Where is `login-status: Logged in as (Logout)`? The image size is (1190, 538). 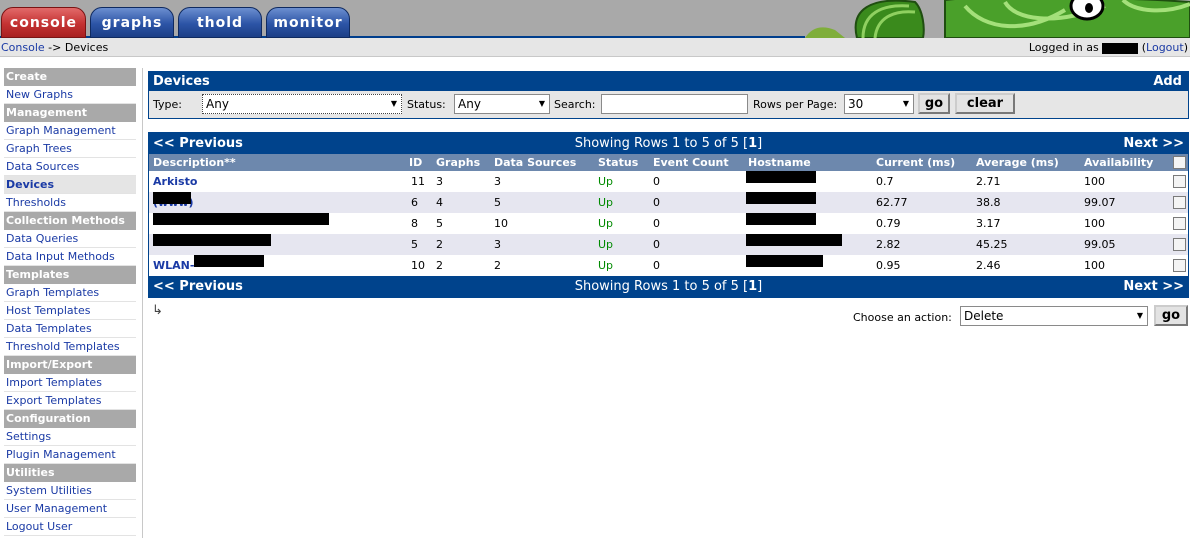 login-status: Logged in as (Logout) is located at coordinates (1108, 47).